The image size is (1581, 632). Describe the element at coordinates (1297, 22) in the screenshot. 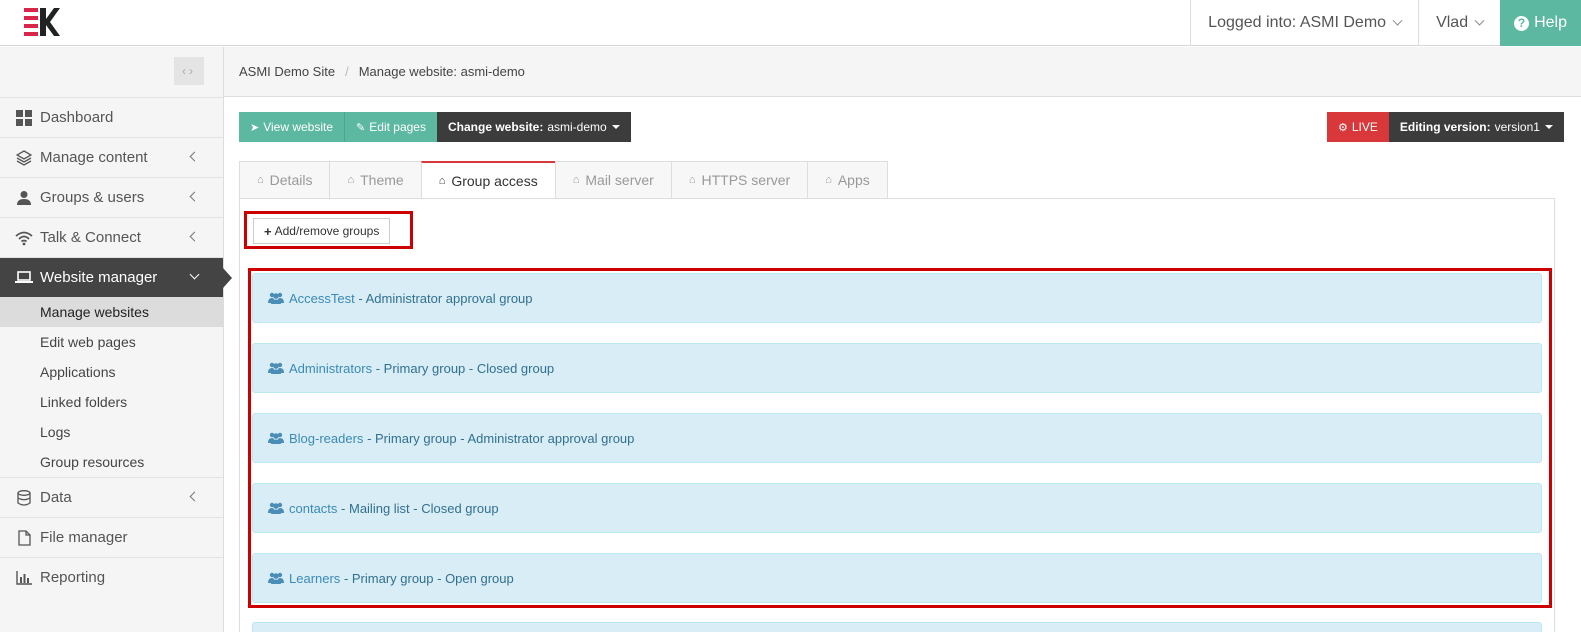

I see `logged-into-label: Logged into: ASMI Demo` at that location.